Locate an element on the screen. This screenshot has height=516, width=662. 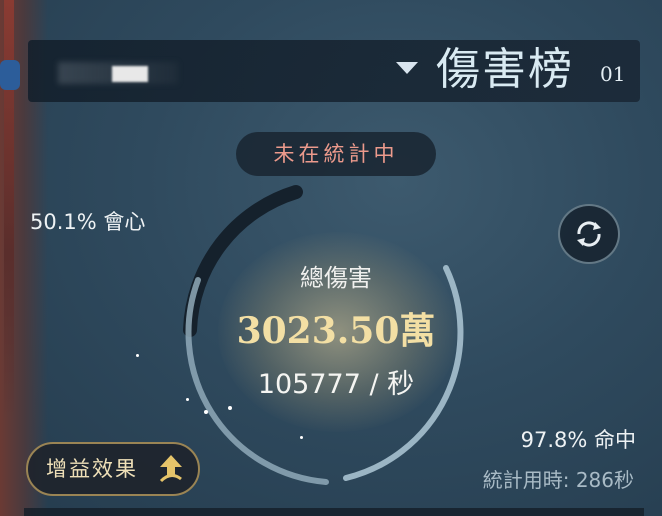
tracking-duration: 統計用時: 286秒 is located at coordinates (558, 480).